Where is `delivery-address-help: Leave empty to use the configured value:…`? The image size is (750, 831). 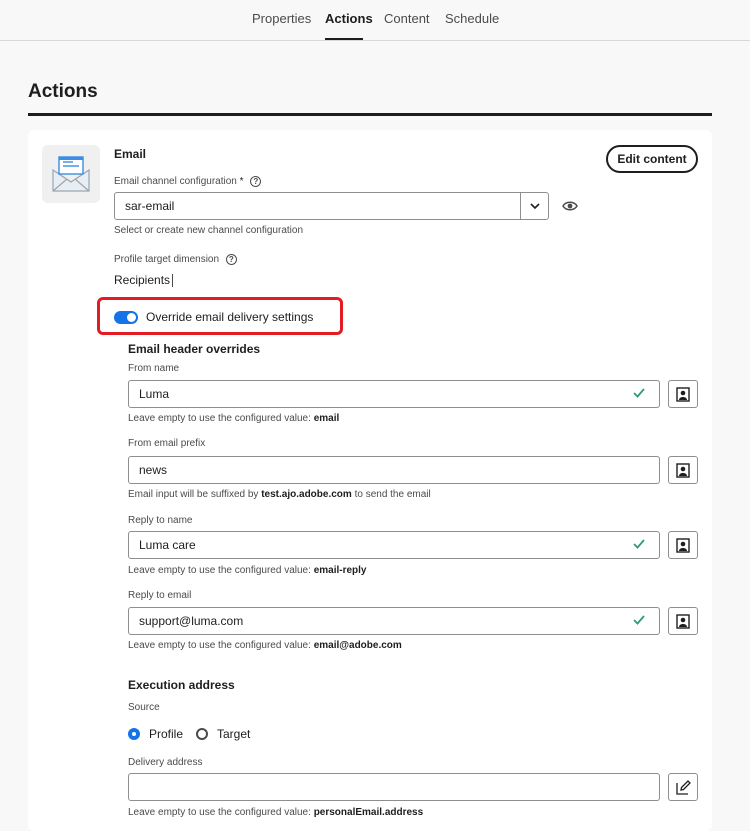 delivery-address-help: Leave empty to use the configured value:… is located at coordinates (276, 812).